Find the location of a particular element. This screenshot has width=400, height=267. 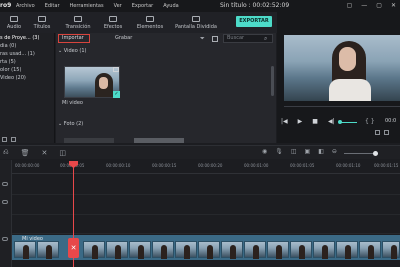

restore-icon: ▢ is located at coordinates (350, 6).